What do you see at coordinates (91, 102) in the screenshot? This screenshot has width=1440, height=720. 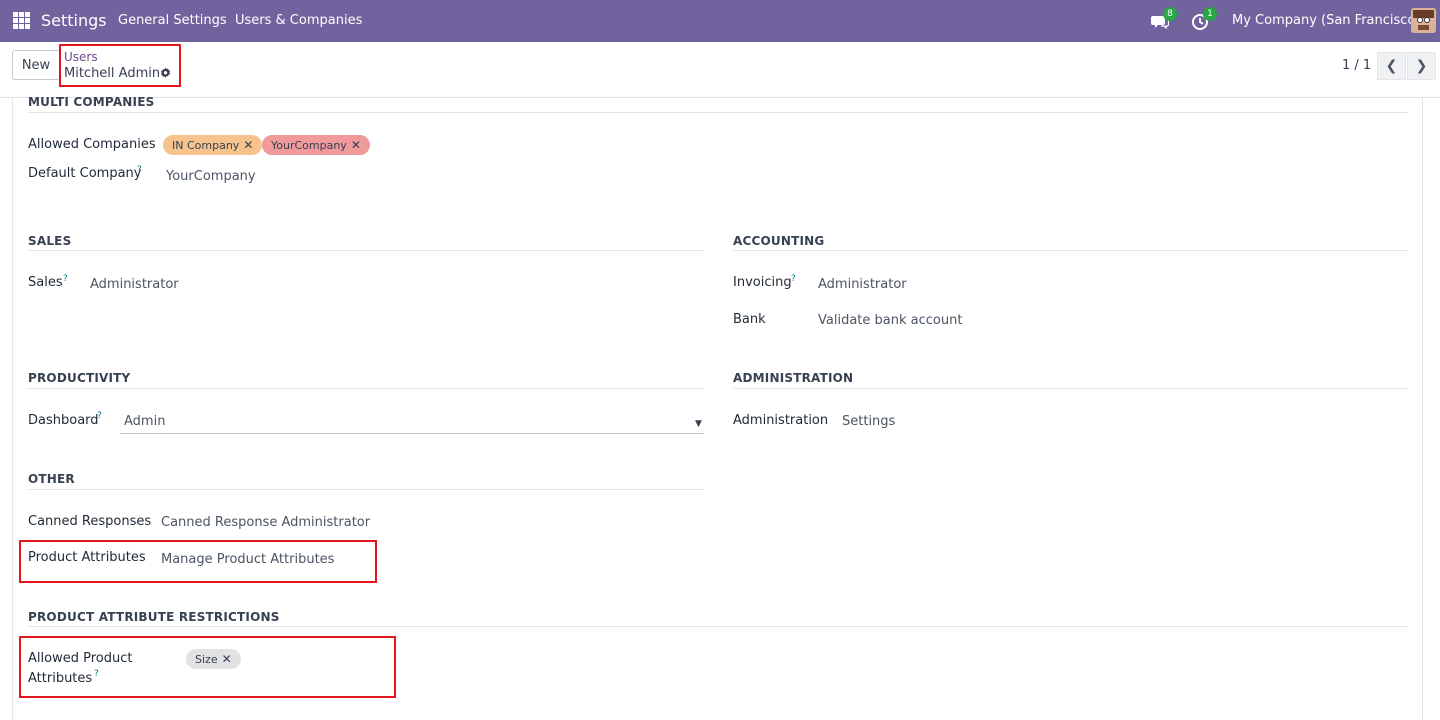 I see `section-multi-companies: MULTI COMPANIES` at bounding box center [91, 102].